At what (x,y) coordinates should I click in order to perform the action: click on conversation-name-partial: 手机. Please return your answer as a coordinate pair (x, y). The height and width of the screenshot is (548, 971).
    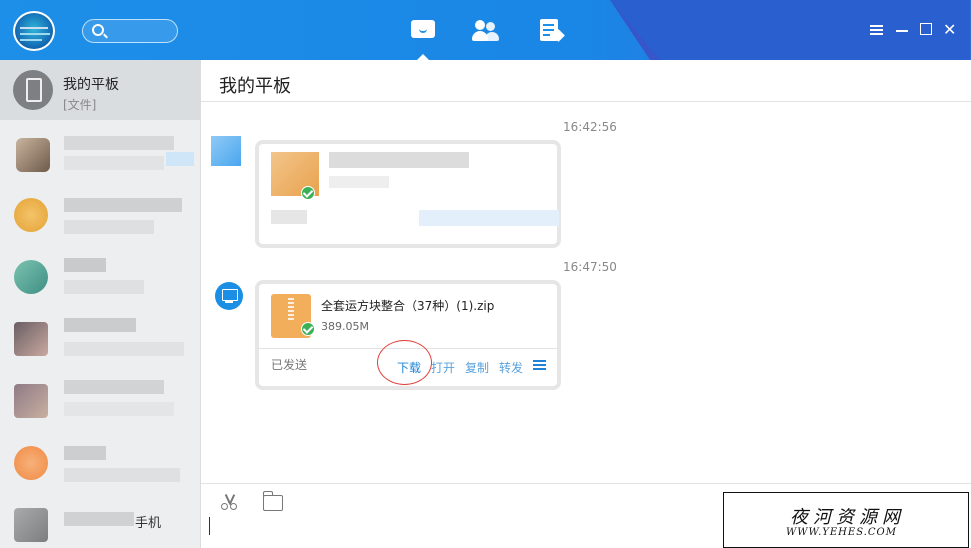
    Looking at the image, I should click on (148, 523).